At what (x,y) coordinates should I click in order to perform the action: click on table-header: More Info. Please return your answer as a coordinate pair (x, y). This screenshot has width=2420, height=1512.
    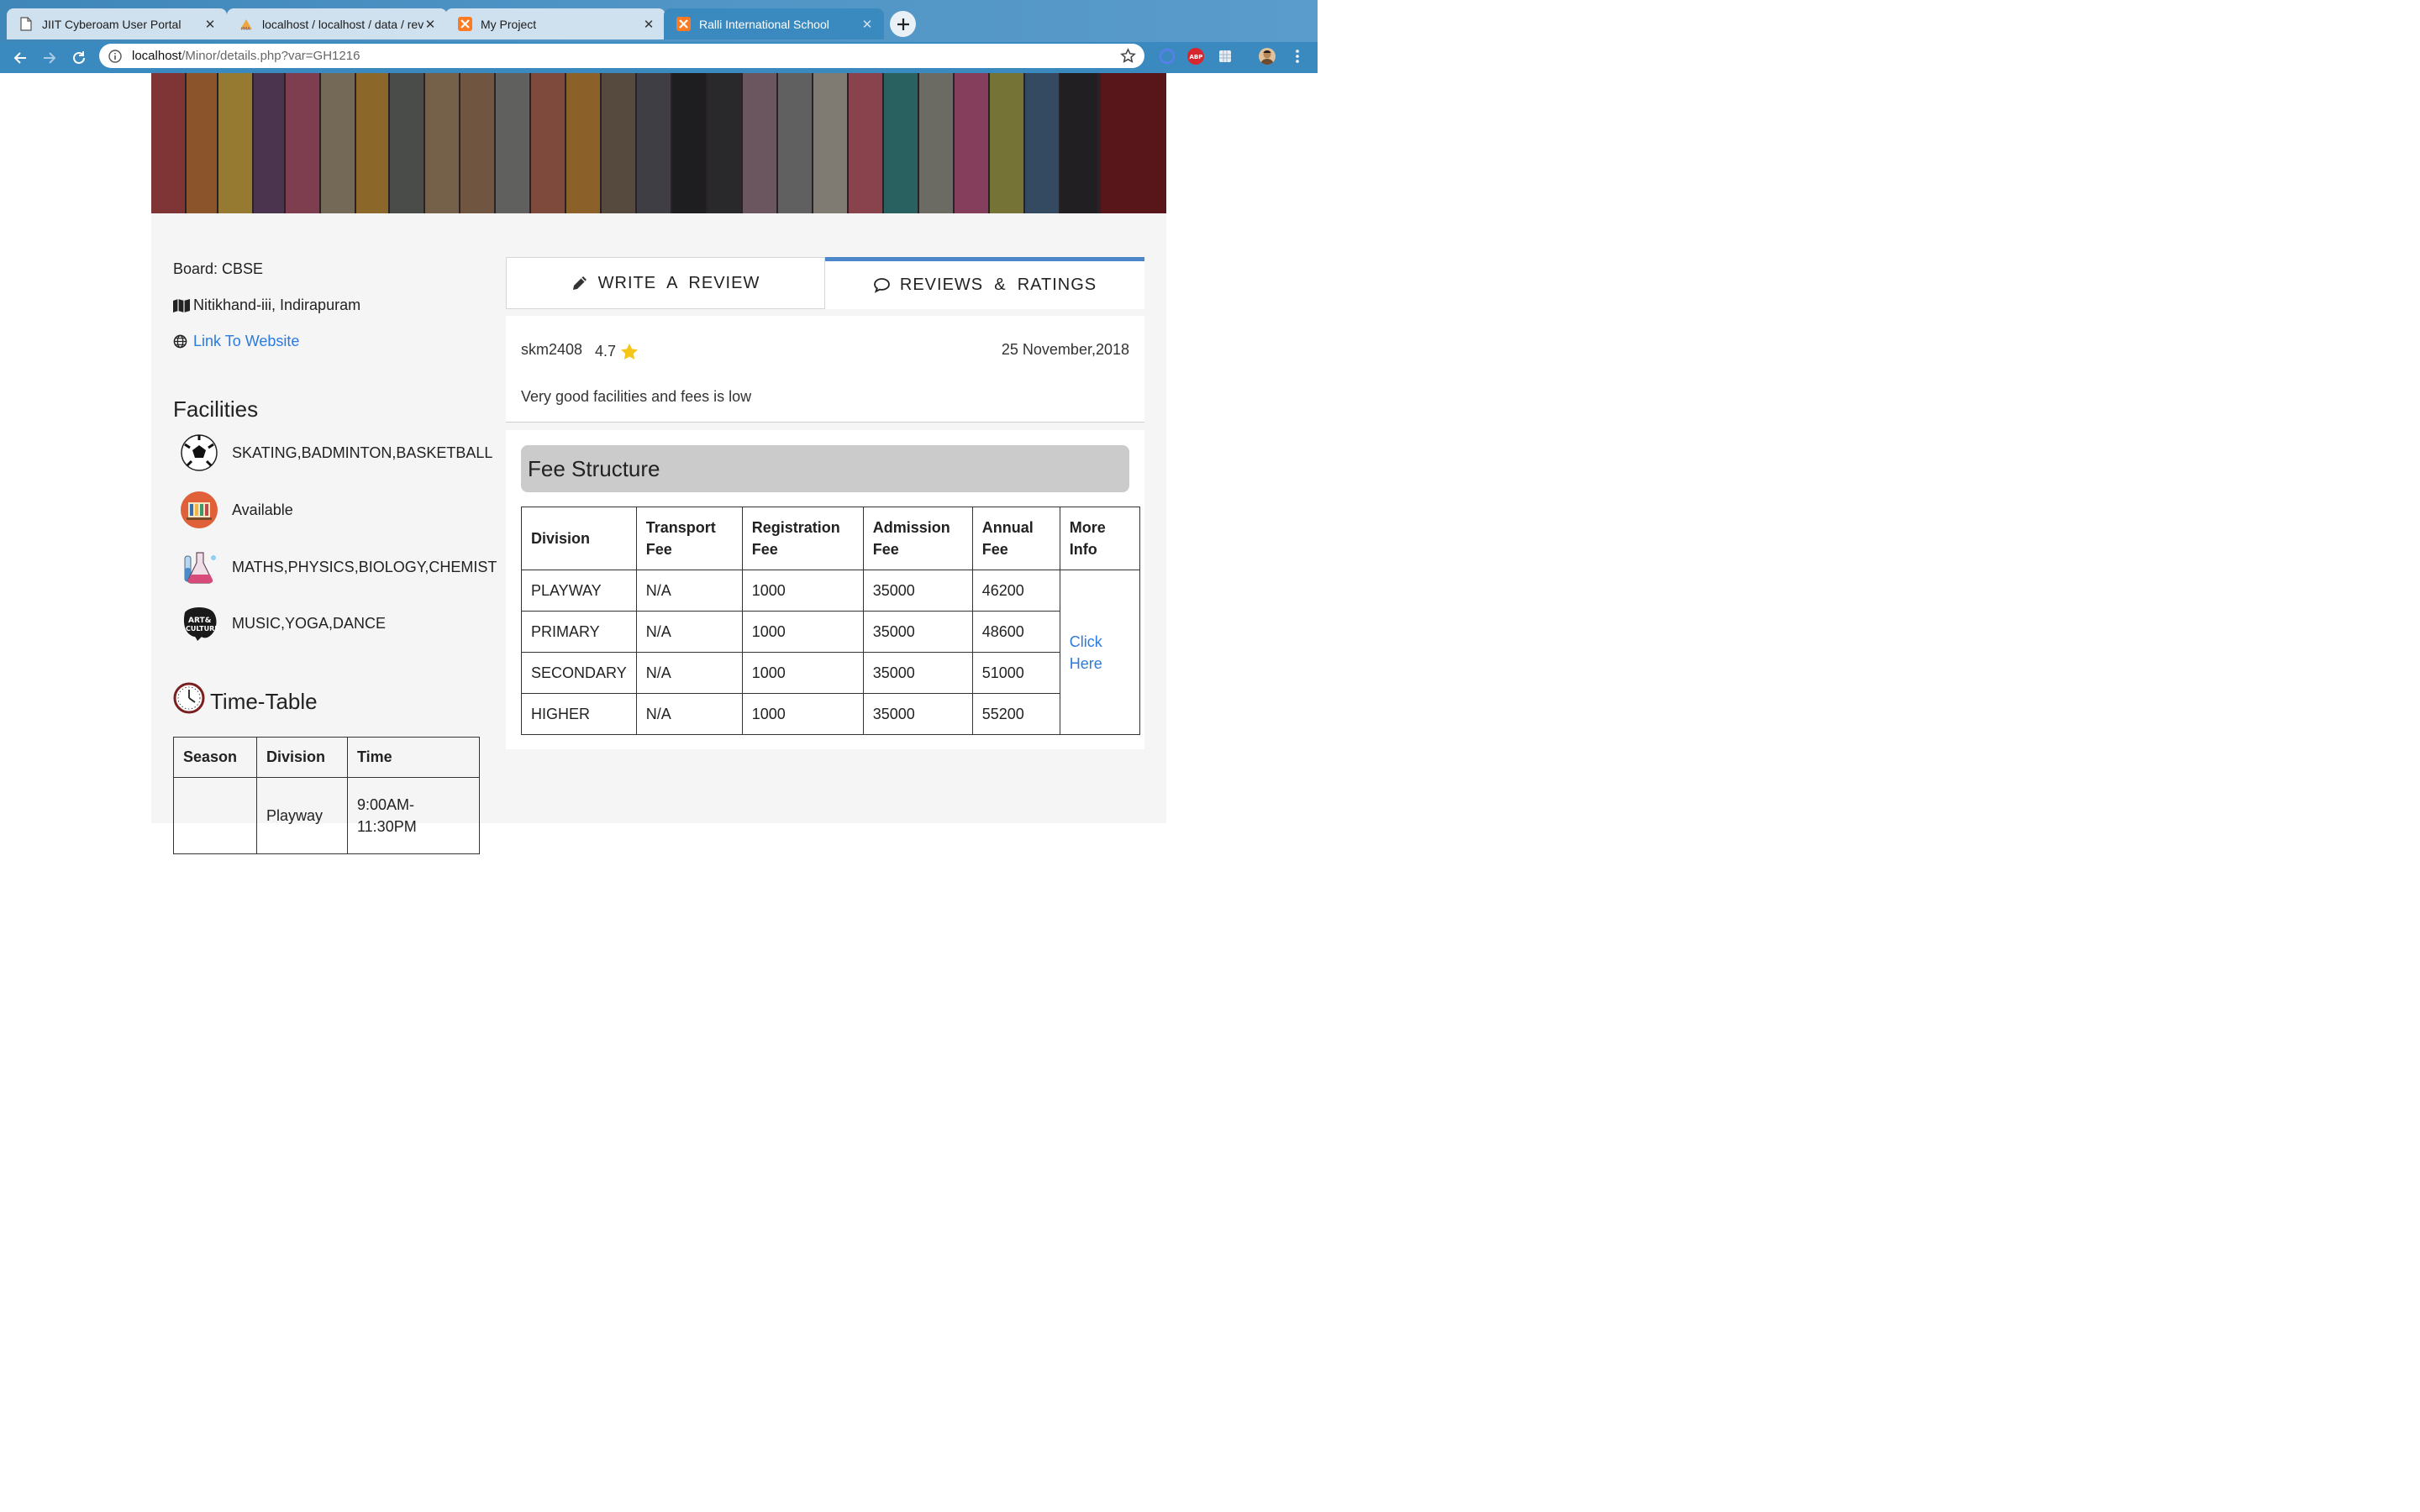
    Looking at the image, I should click on (1100, 538).